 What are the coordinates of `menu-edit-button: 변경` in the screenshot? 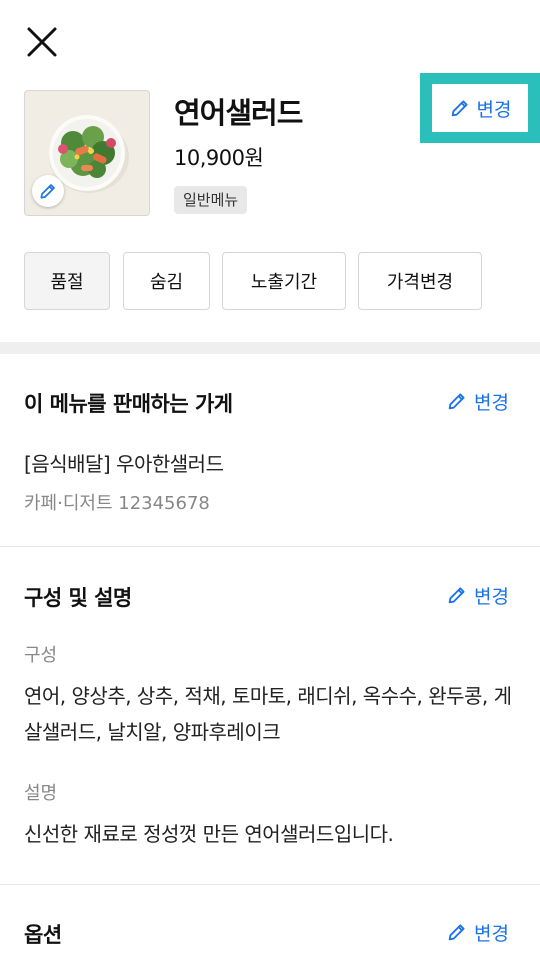 It's located at (480, 108).